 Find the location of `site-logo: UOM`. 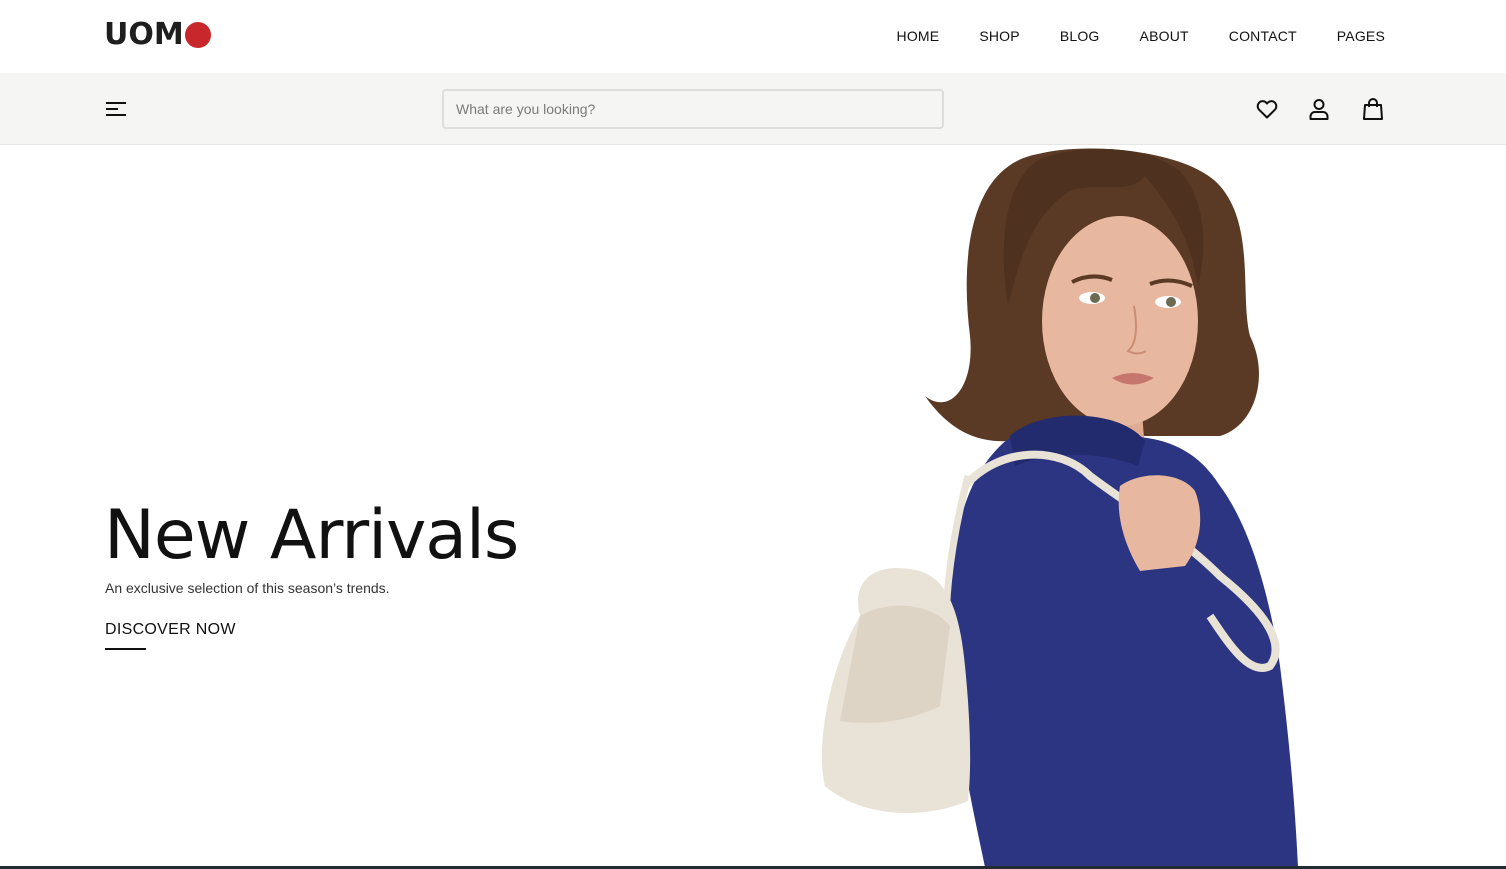

site-logo: UOM is located at coordinates (157, 35).